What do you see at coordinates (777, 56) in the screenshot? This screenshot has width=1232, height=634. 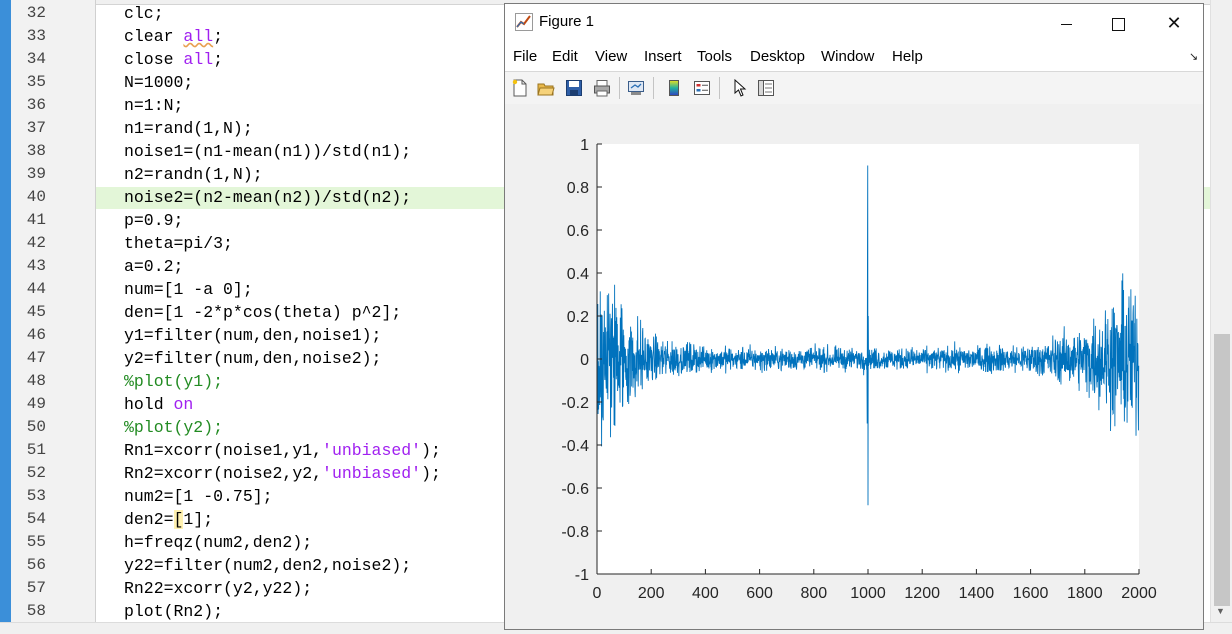 I see `menu-desktop: Desktop` at bounding box center [777, 56].